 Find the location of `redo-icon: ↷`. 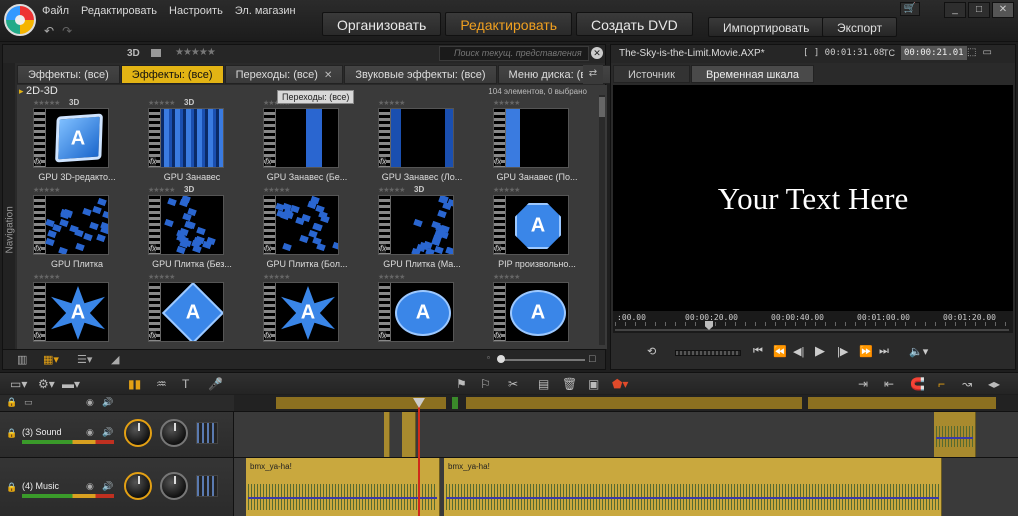

redo-icon: ↷ is located at coordinates (67, 31).